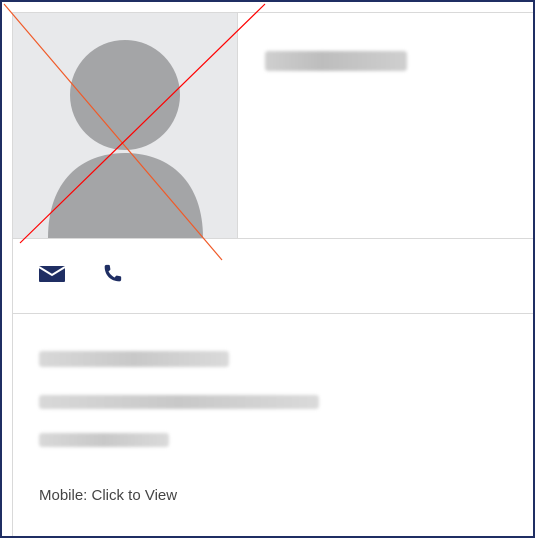 The width and height of the screenshot is (538, 541). I want to click on envelope-icon, so click(52, 274).